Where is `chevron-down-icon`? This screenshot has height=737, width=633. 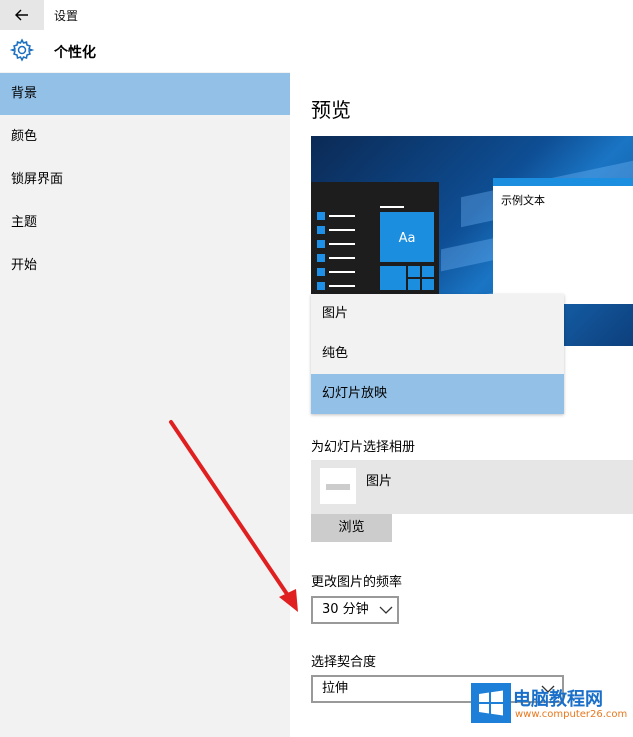 chevron-down-icon is located at coordinates (386, 610).